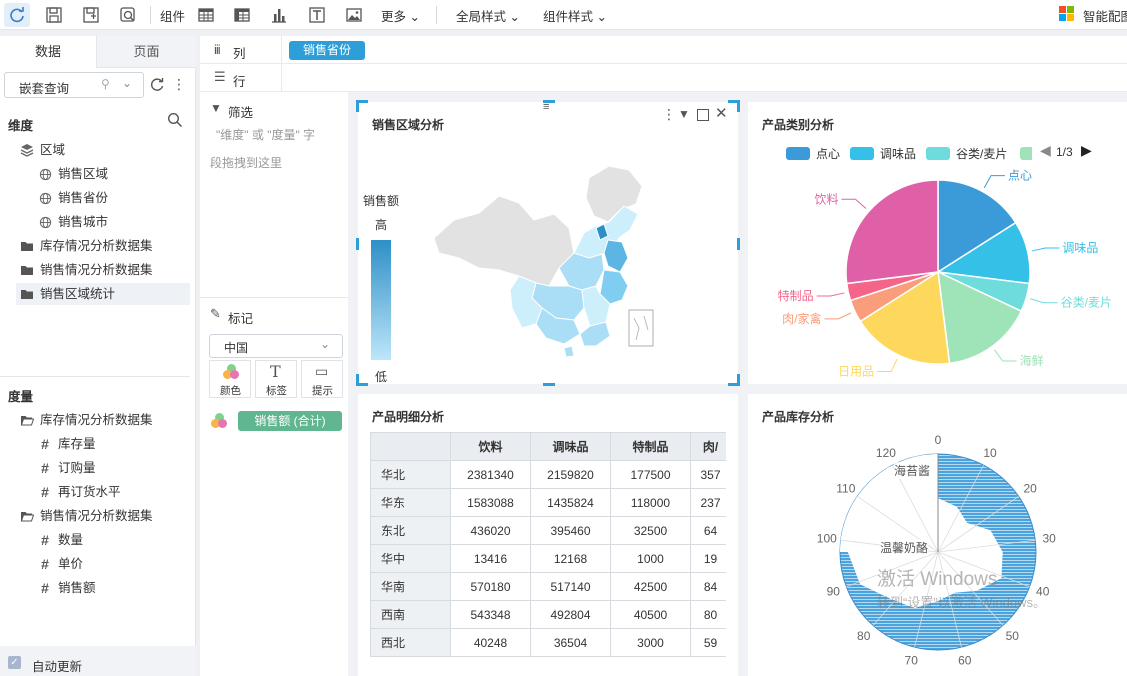 This screenshot has height=676, width=1127. Describe the element at coordinates (548, 558) in the screenshot. I see `table-row: 华中 13416 12168 1000 19` at that location.